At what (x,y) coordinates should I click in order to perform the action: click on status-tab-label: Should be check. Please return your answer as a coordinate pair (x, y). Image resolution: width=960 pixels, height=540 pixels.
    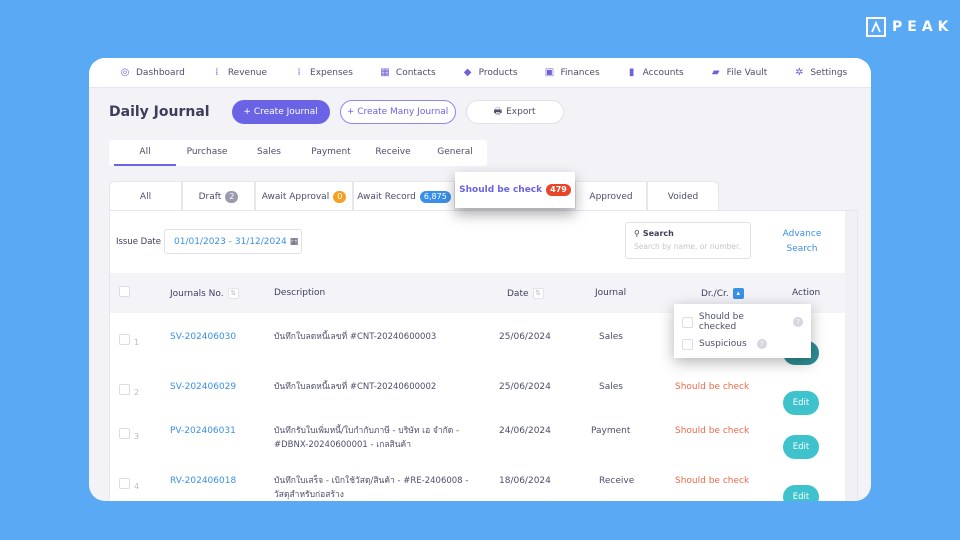
    Looking at the image, I should click on (501, 190).